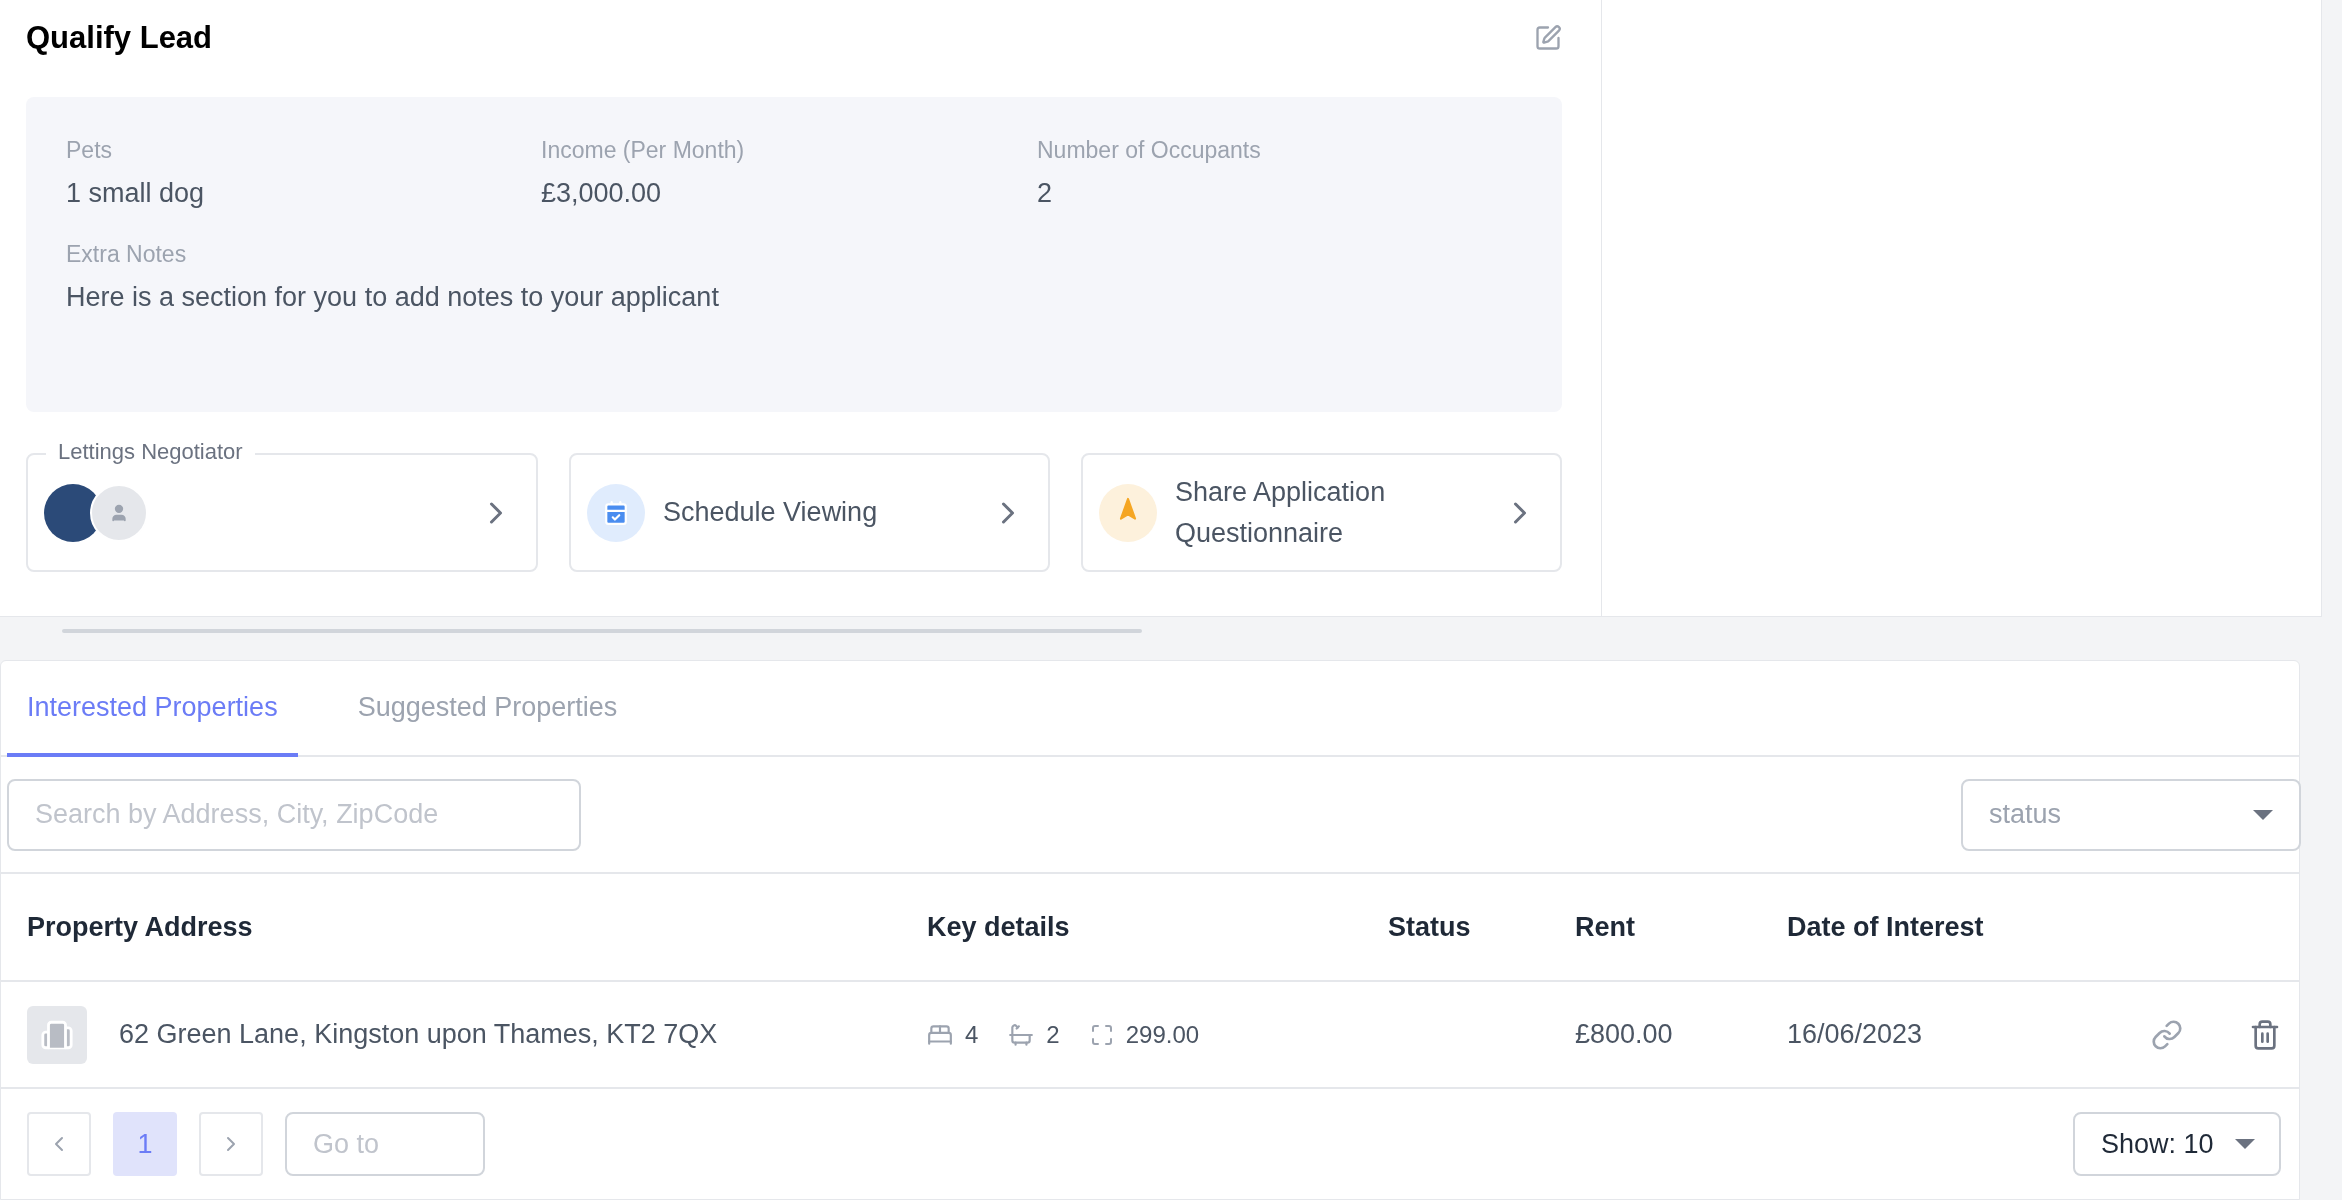 This screenshot has width=2342, height=1200. I want to click on column-header: Rent, so click(1605, 926).